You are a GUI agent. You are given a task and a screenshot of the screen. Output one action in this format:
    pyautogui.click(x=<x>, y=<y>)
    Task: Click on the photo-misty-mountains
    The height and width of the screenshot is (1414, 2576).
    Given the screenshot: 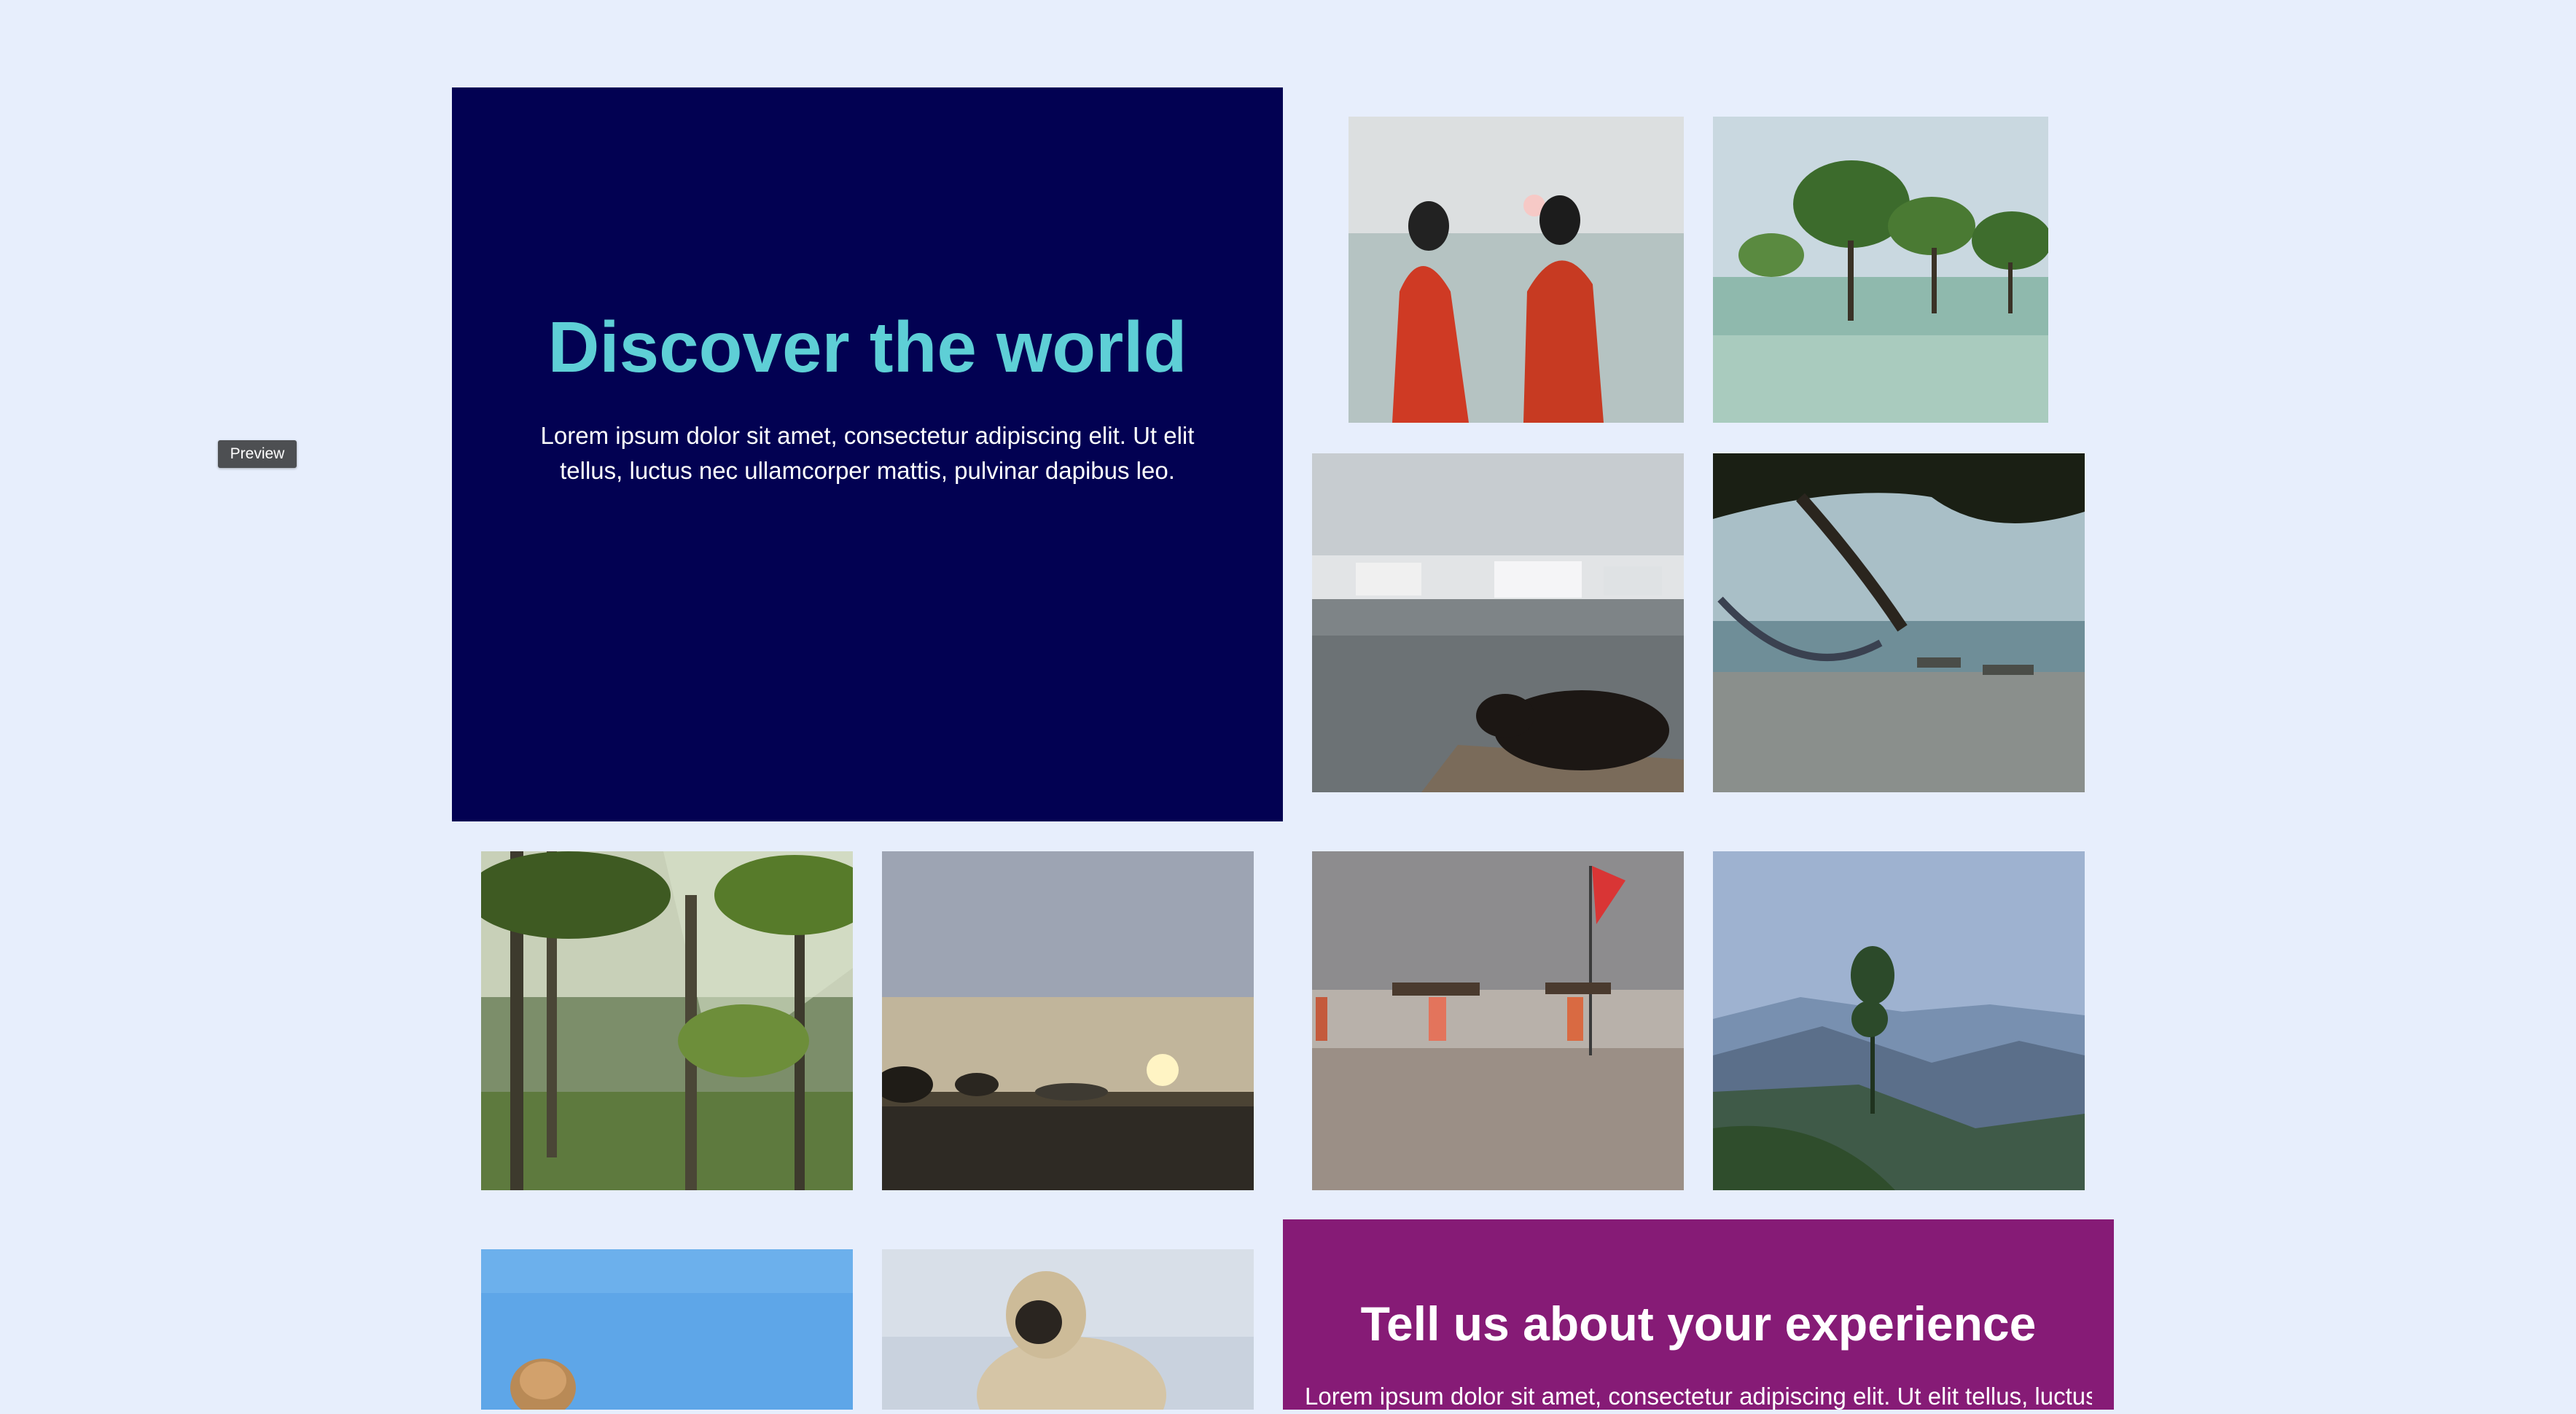 What is the action you would take?
    pyautogui.click(x=1899, y=1021)
    